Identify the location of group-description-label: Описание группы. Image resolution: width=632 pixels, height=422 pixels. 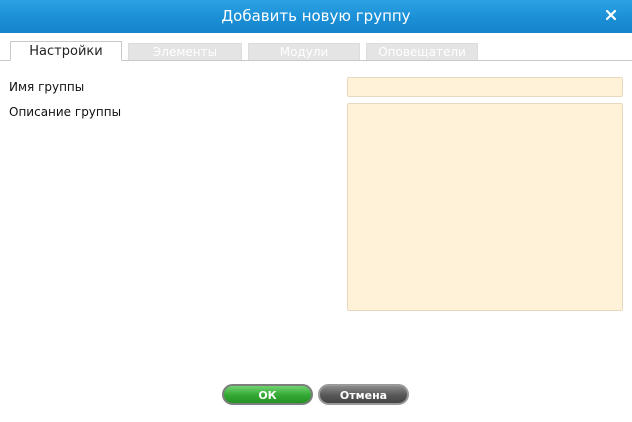
(65, 112).